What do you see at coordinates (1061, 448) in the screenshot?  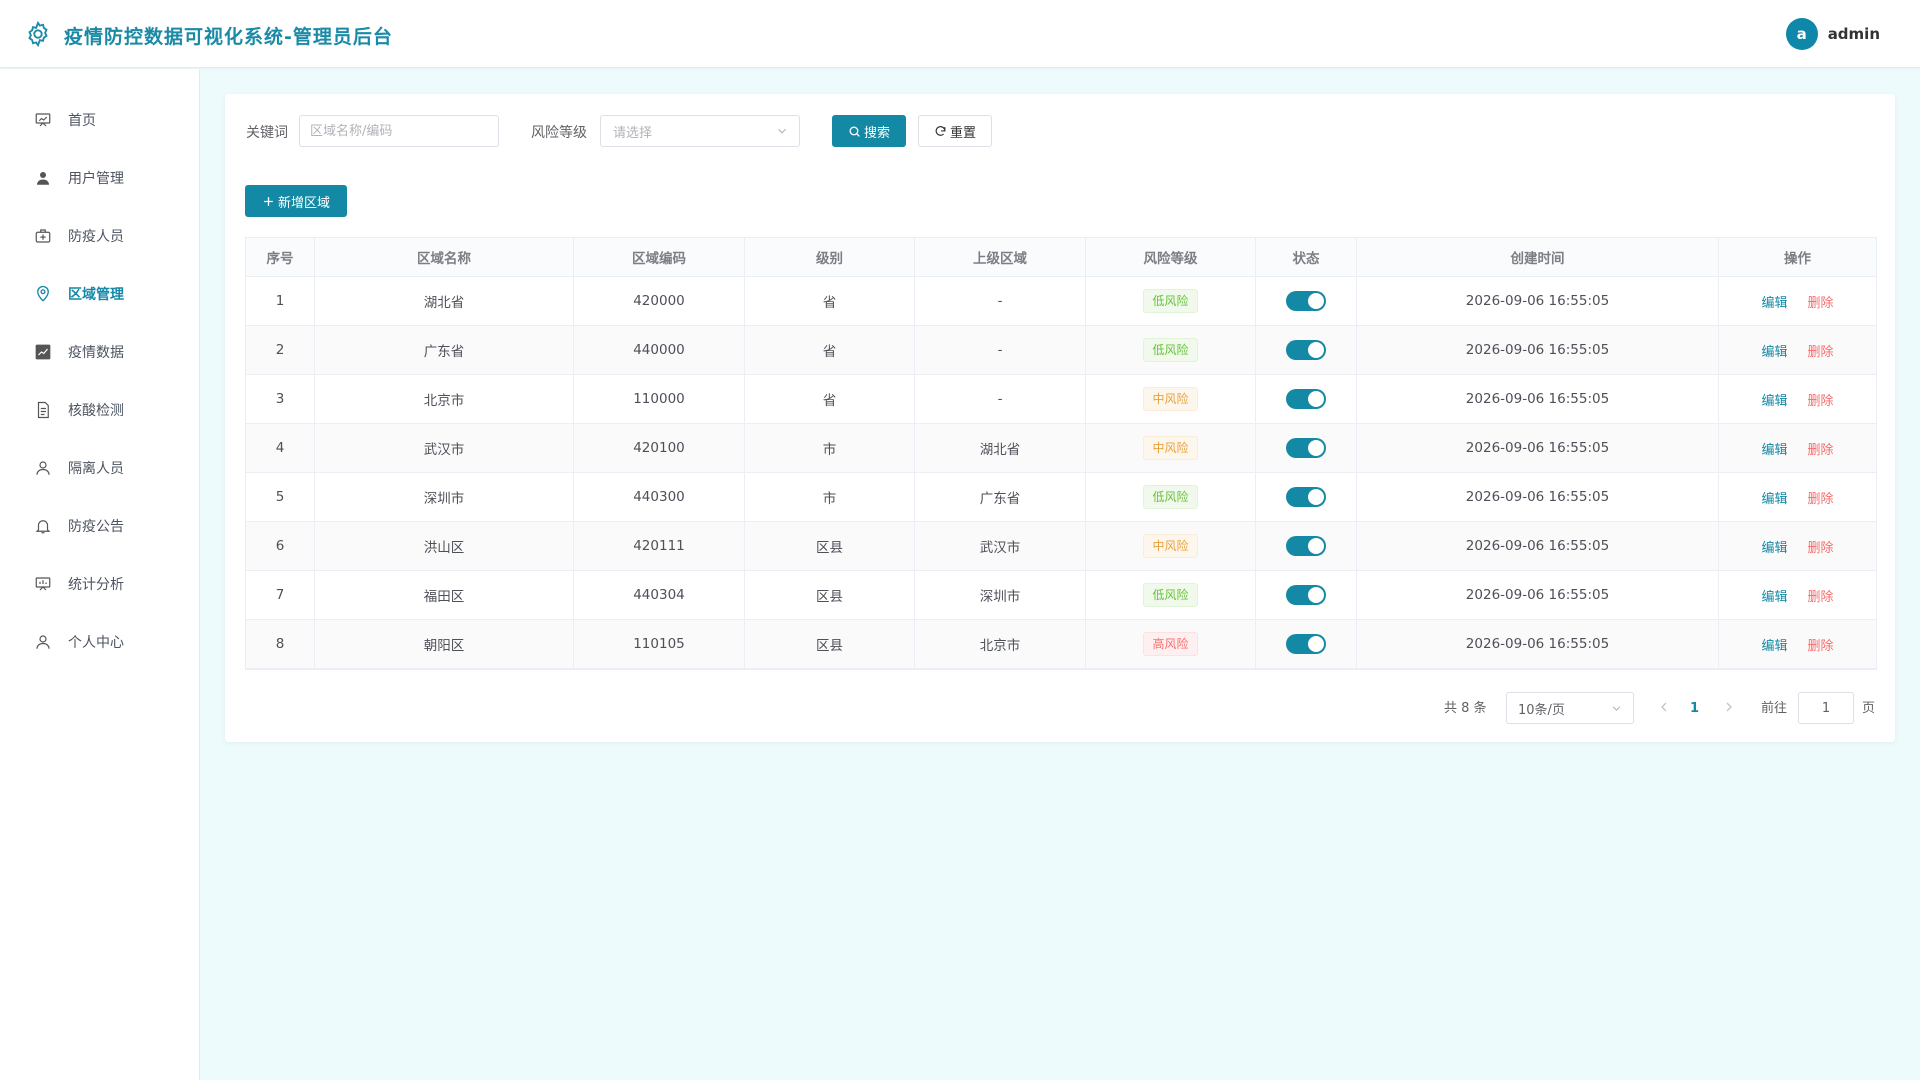 I see `table-row: 4 武汉市 420100 市湖北省 中风险 2026-09-06 16:55:05 编辑 删除` at bounding box center [1061, 448].